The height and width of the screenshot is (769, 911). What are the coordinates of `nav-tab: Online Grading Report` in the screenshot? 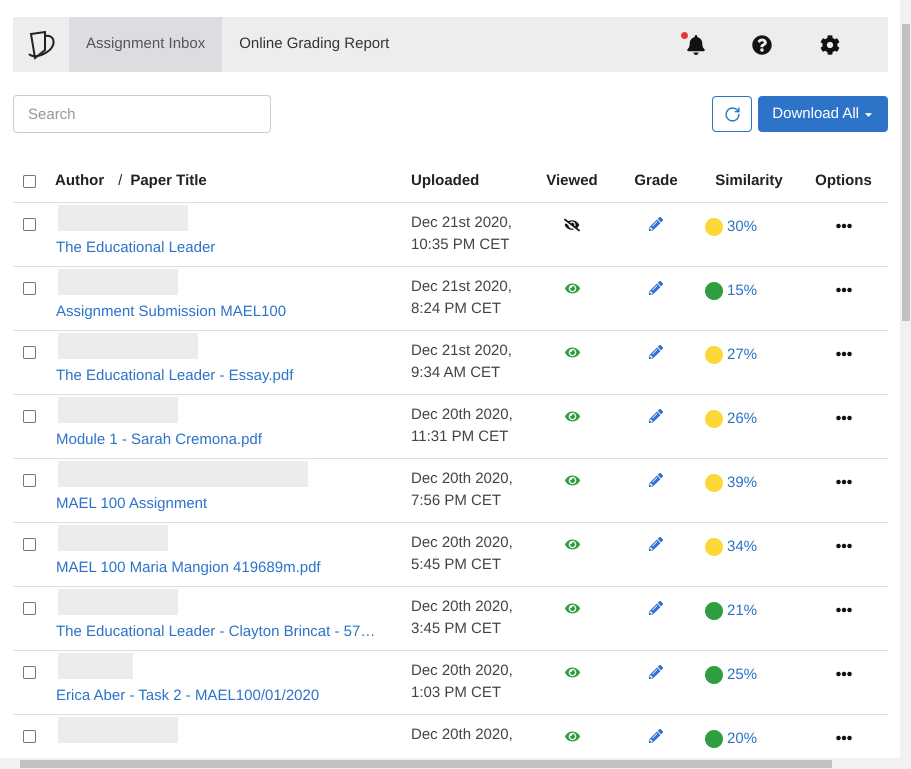 It's located at (314, 44).